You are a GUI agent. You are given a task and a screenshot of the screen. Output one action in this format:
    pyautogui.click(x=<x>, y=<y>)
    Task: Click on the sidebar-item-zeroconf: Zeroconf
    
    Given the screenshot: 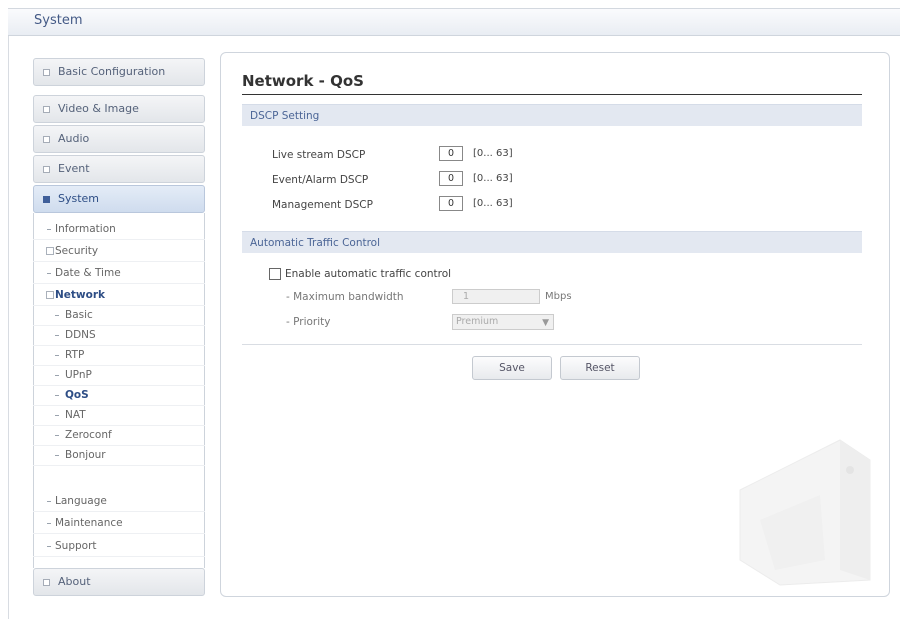 What is the action you would take?
    pyautogui.click(x=119, y=435)
    